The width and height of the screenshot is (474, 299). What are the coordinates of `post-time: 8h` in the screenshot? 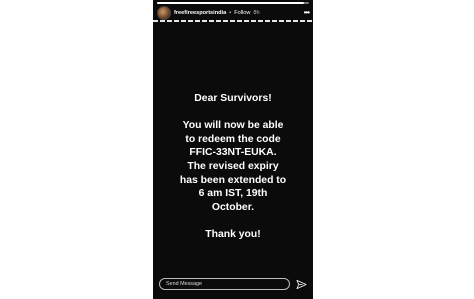 It's located at (256, 13).